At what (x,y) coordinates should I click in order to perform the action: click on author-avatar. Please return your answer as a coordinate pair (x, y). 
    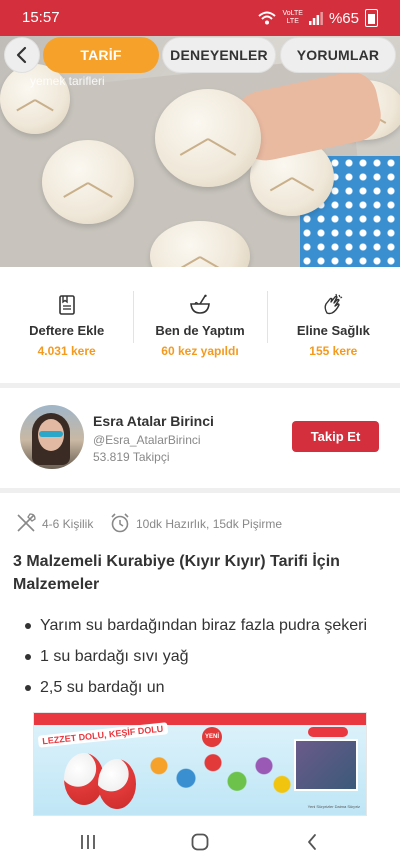
    Looking at the image, I should click on (52, 437).